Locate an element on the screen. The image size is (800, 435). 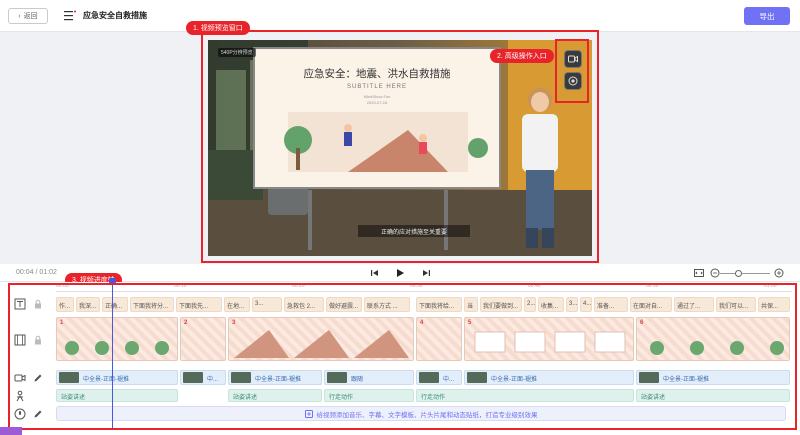
back-button: ‹ 返回 is located at coordinates (28, 16).